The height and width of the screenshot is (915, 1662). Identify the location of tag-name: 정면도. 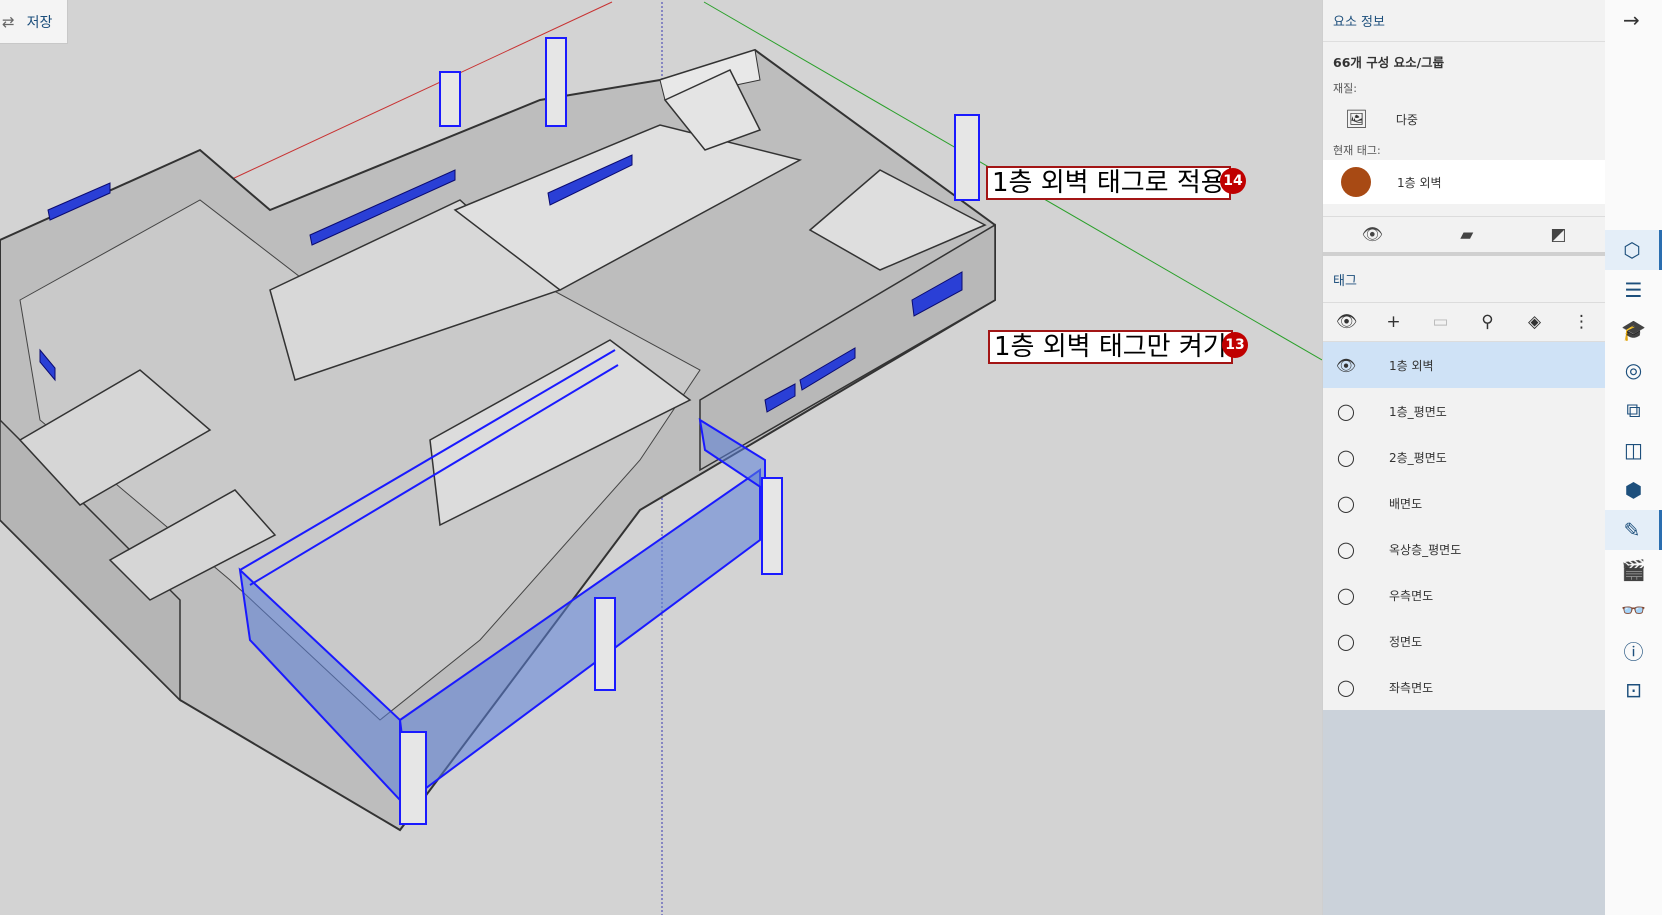
(1406, 641).